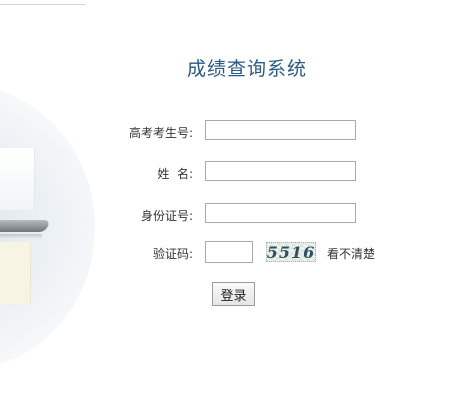 The width and height of the screenshot is (474, 400). I want to click on captcha-input, so click(229, 252).